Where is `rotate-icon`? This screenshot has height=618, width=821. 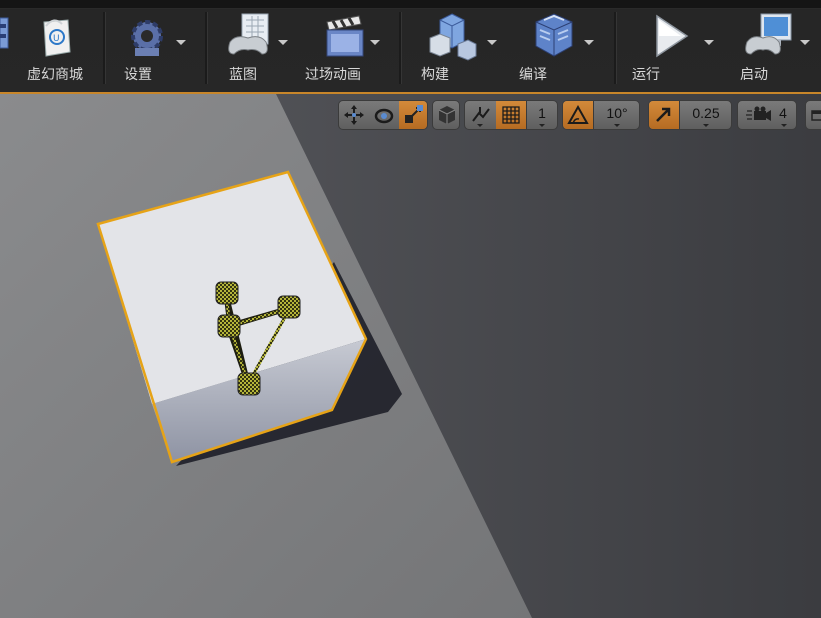
rotate-icon is located at coordinates (384, 116).